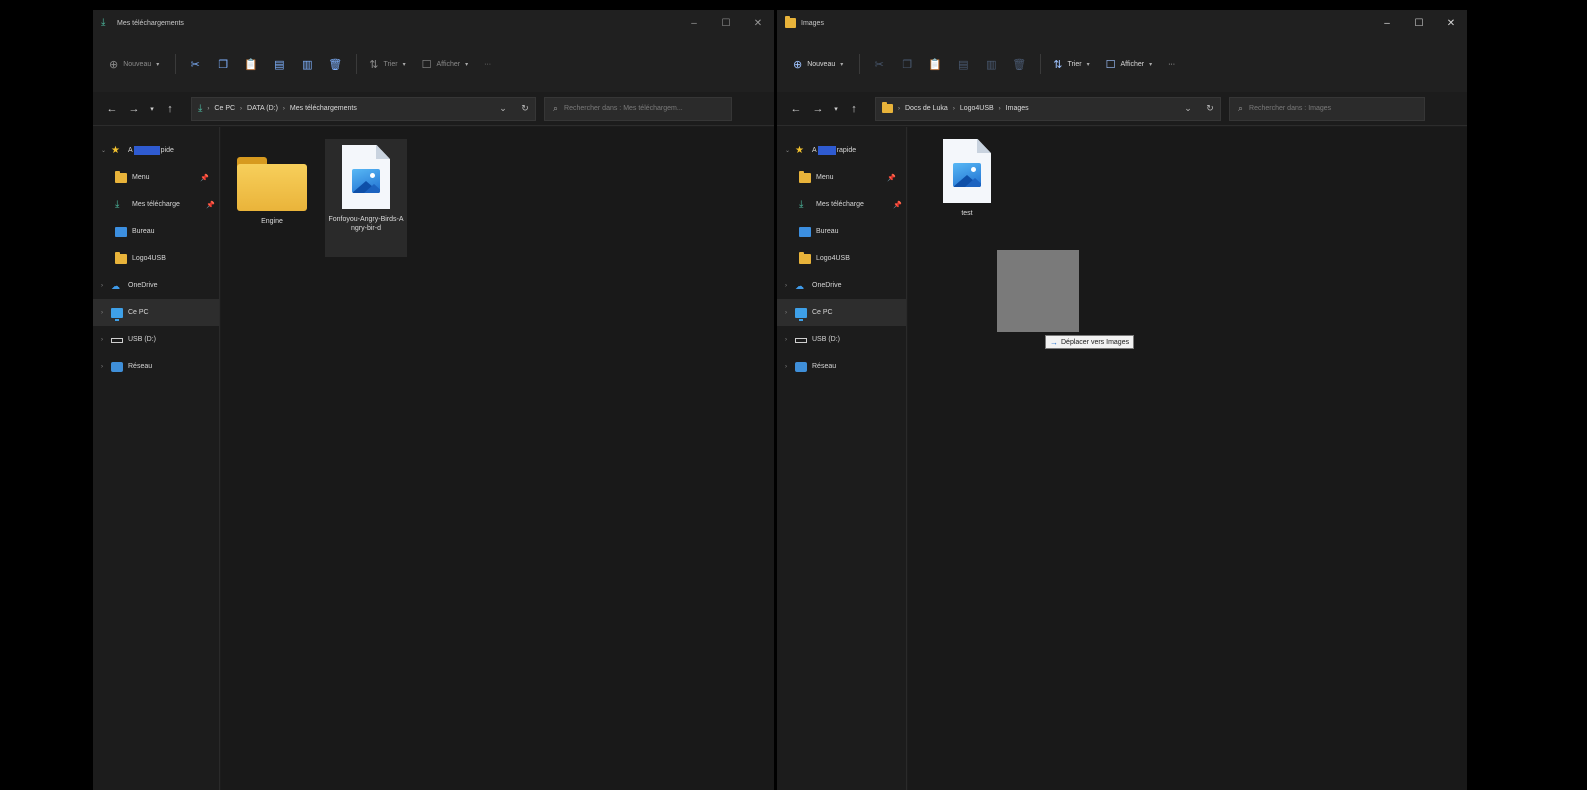 The image size is (1587, 790). I want to click on search-input: ⌕ Rechercher dans : Images, so click(1327, 108).